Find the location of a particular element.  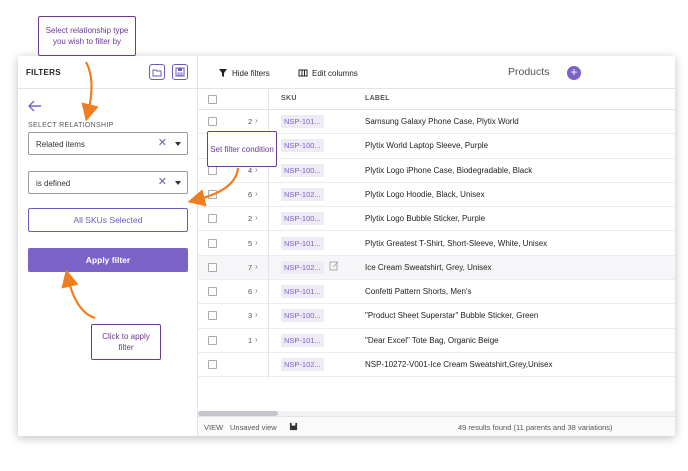

filters-header: FILTERS is located at coordinates (108, 72).